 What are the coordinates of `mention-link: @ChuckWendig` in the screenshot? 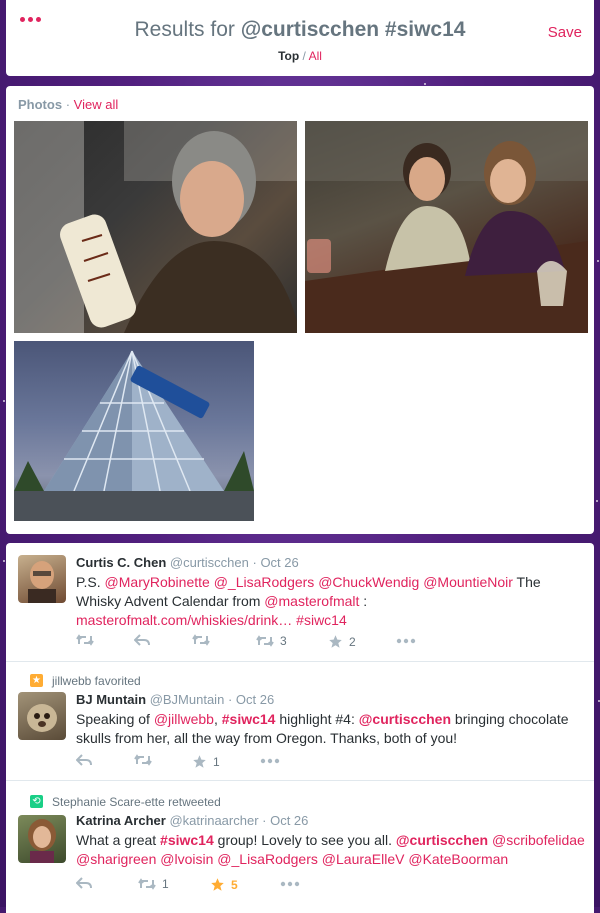 It's located at (368, 582).